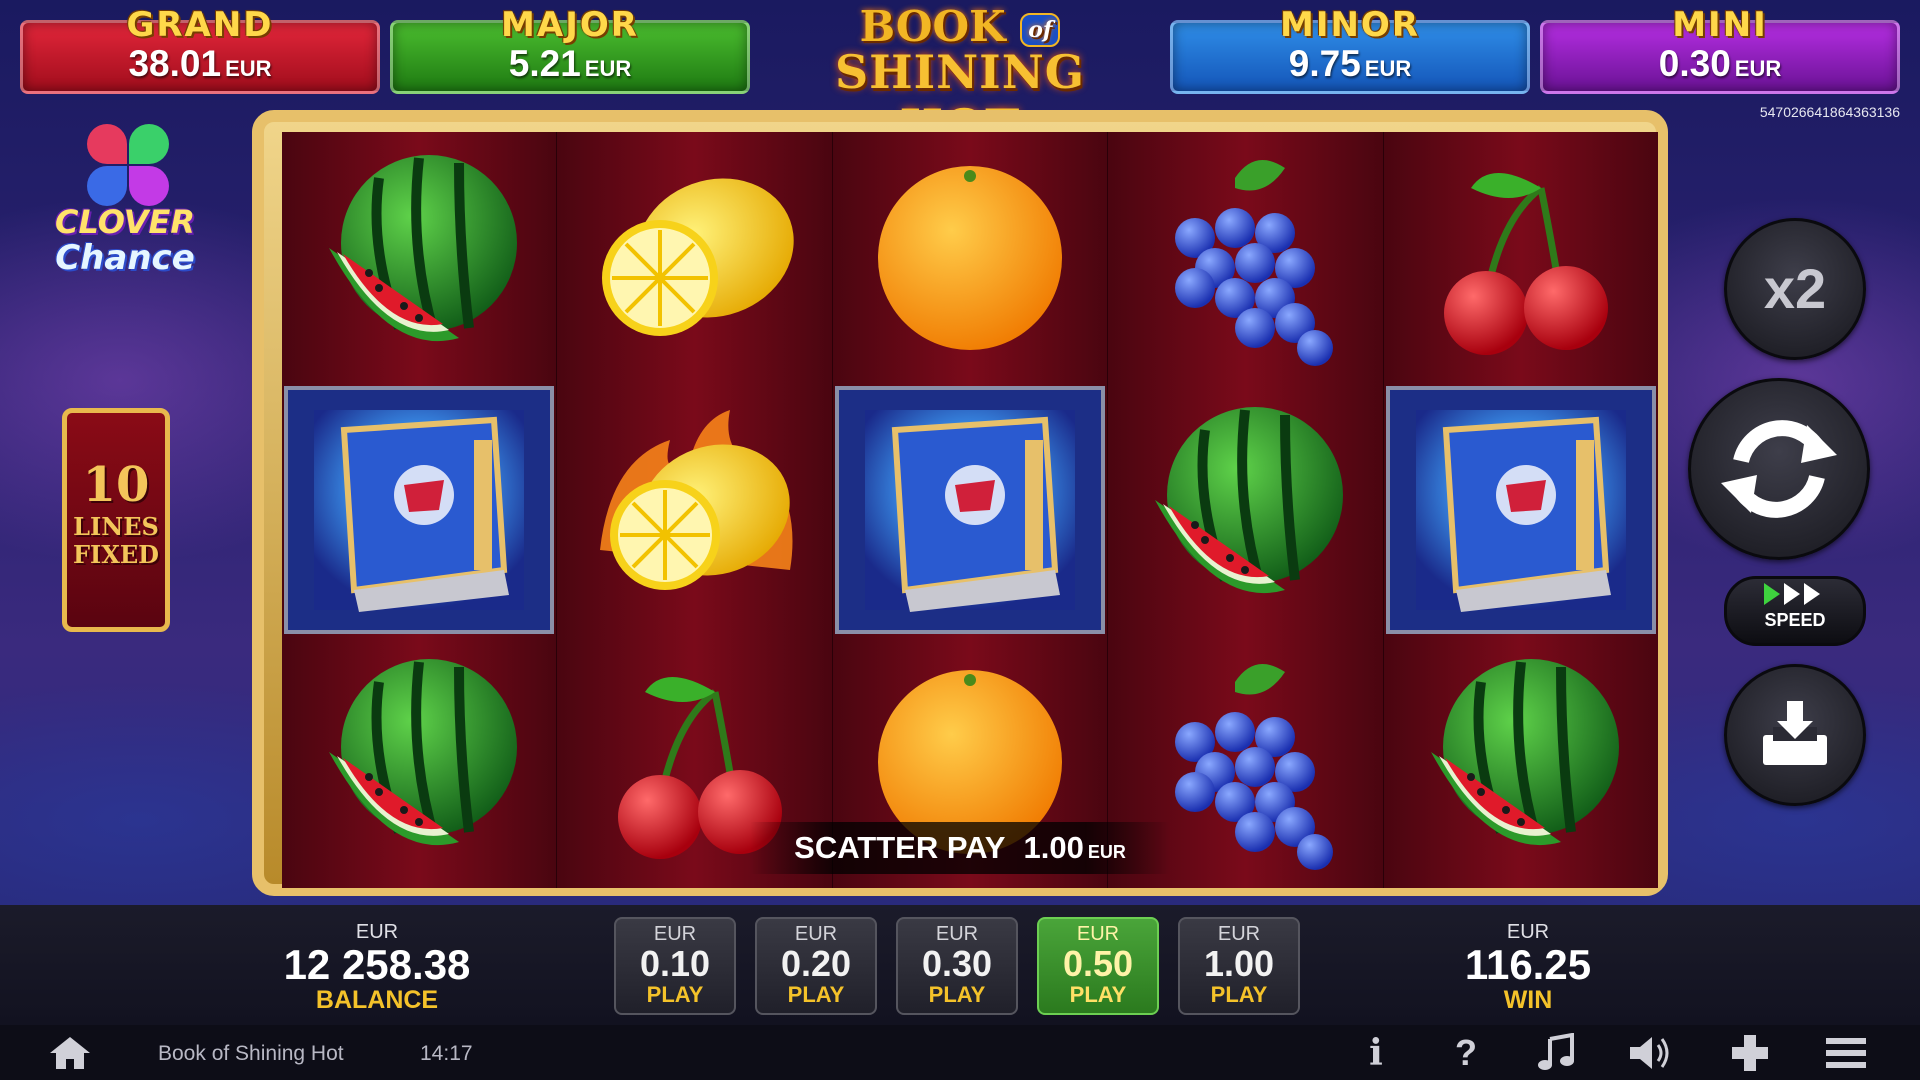  I want to click on scatter-pay-currency: EUR, so click(1106, 852).